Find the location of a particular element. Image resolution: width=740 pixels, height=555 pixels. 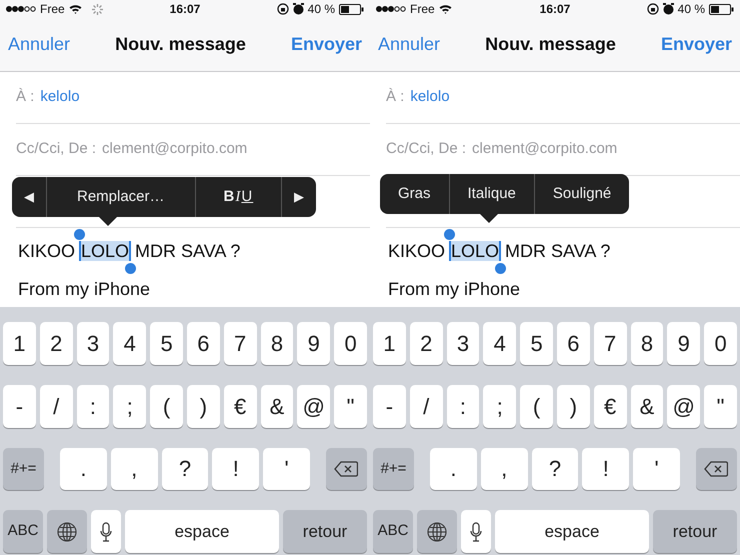

arrow-button: ▶ is located at coordinates (298, 197).